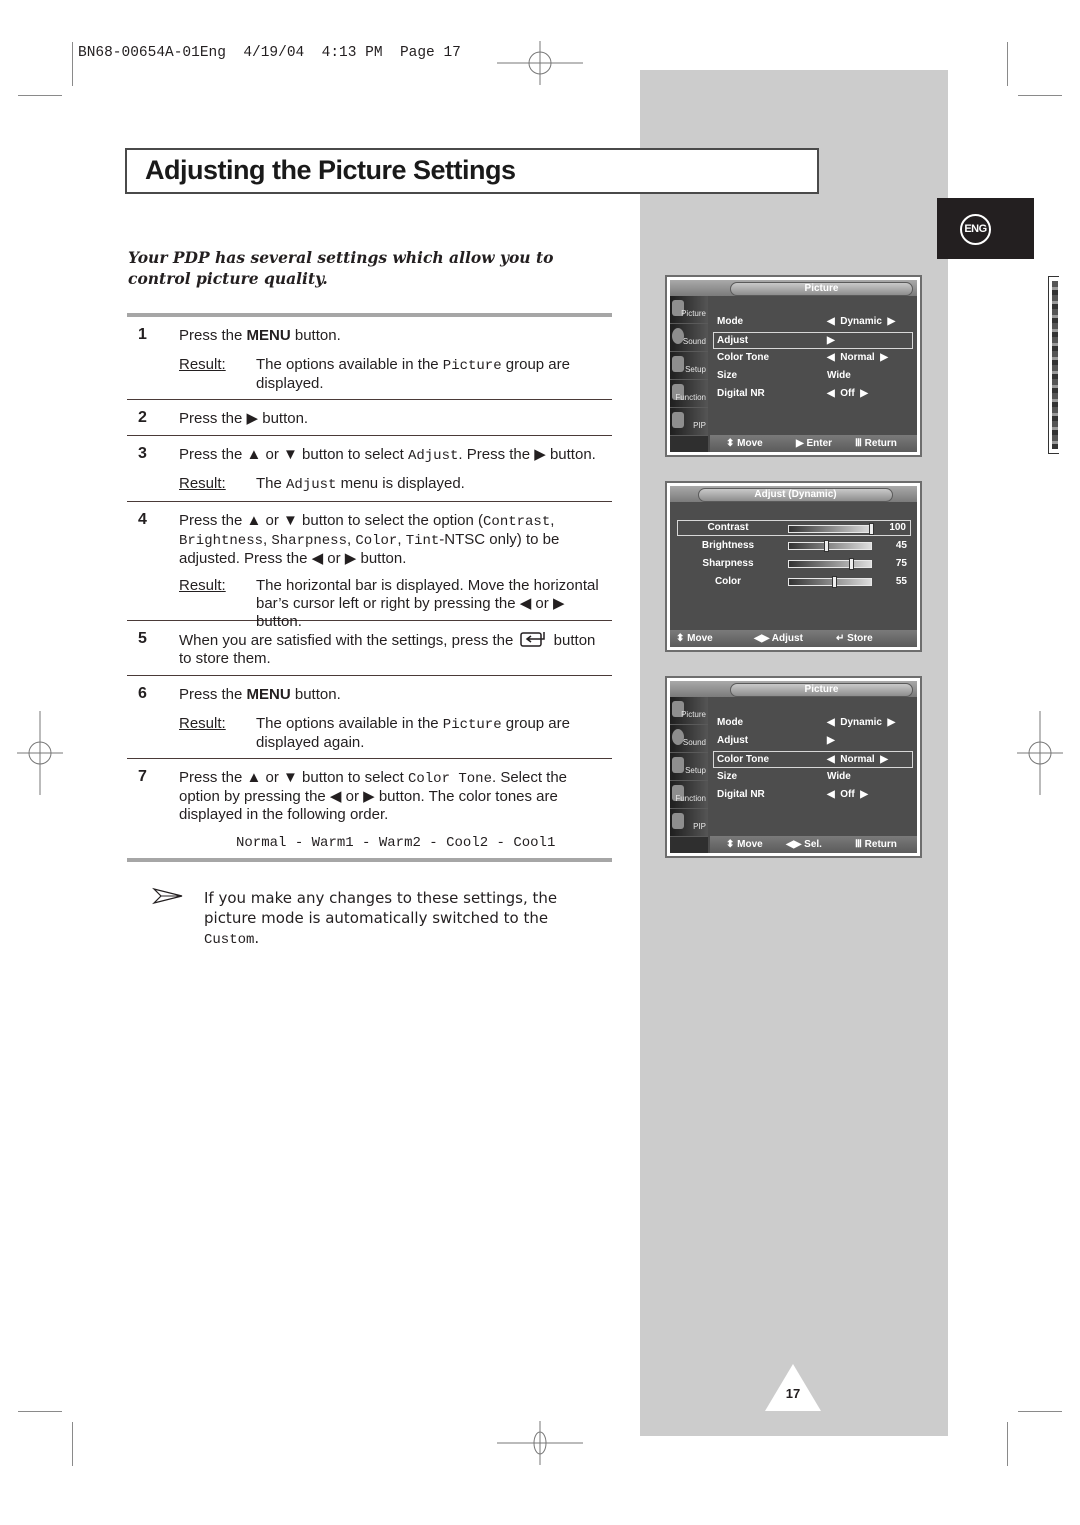 This screenshot has width=1080, height=1525. I want to click on color-tone-order: Normal - Warm1 - Warm2 - Cool2 - Cool1, so click(395, 843).